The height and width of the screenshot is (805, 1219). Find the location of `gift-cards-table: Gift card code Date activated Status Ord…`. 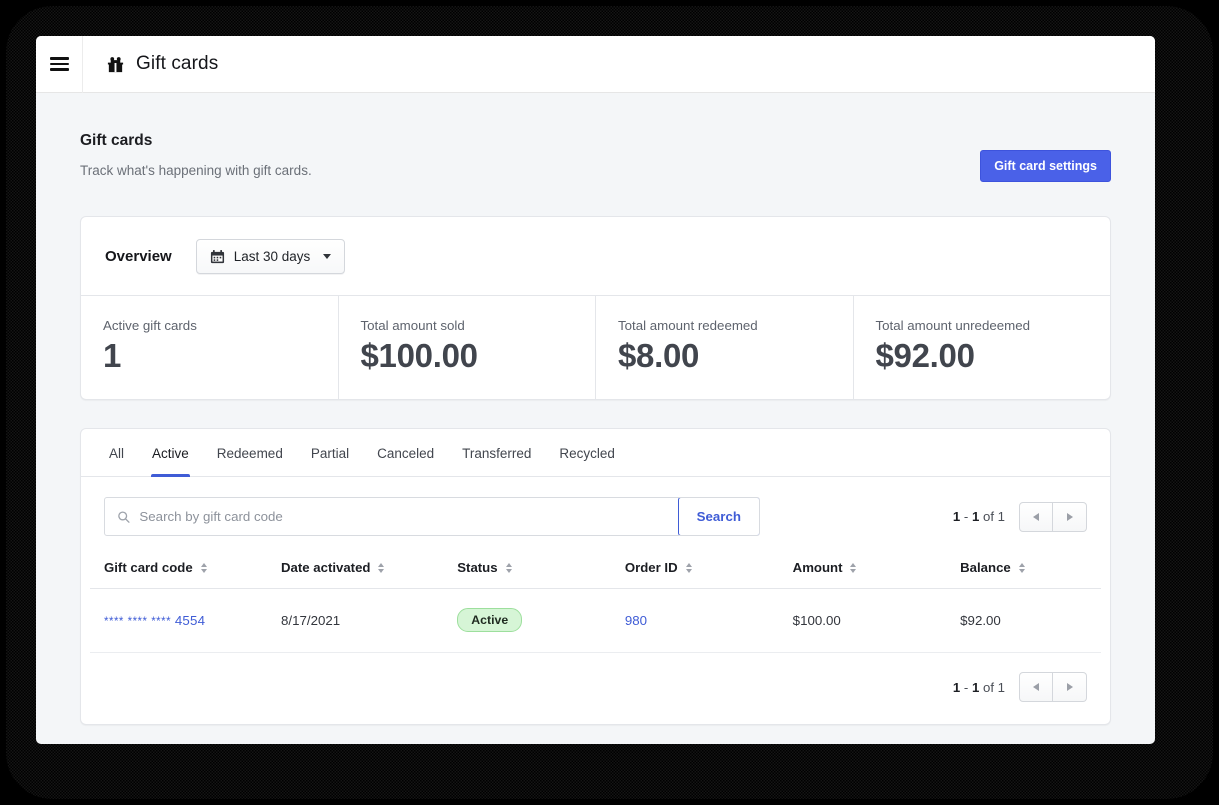

gift-cards-table: Gift card code Date activated Status Ord… is located at coordinates (595, 602).